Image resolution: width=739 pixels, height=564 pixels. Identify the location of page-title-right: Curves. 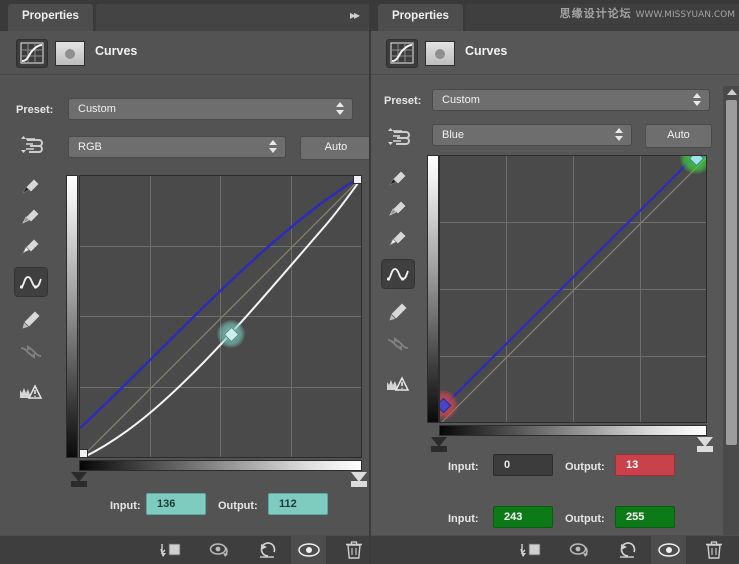
(486, 51).